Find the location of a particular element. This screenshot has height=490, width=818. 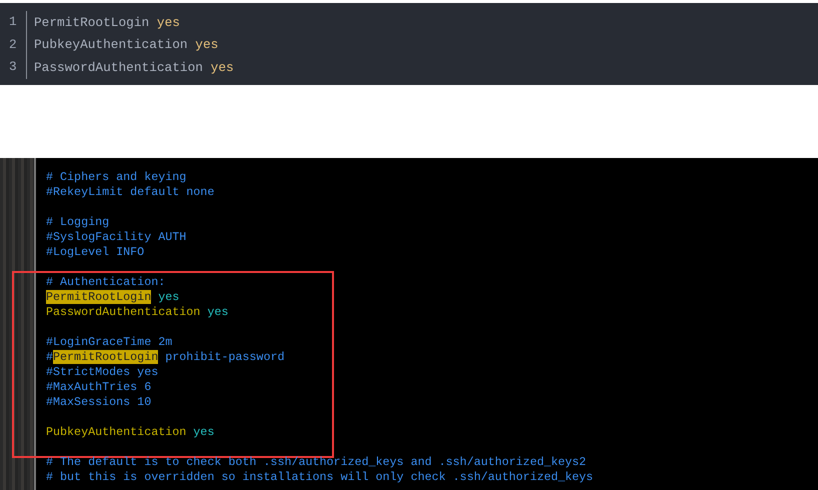

line-number: 3 is located at coordinates (13, 67).